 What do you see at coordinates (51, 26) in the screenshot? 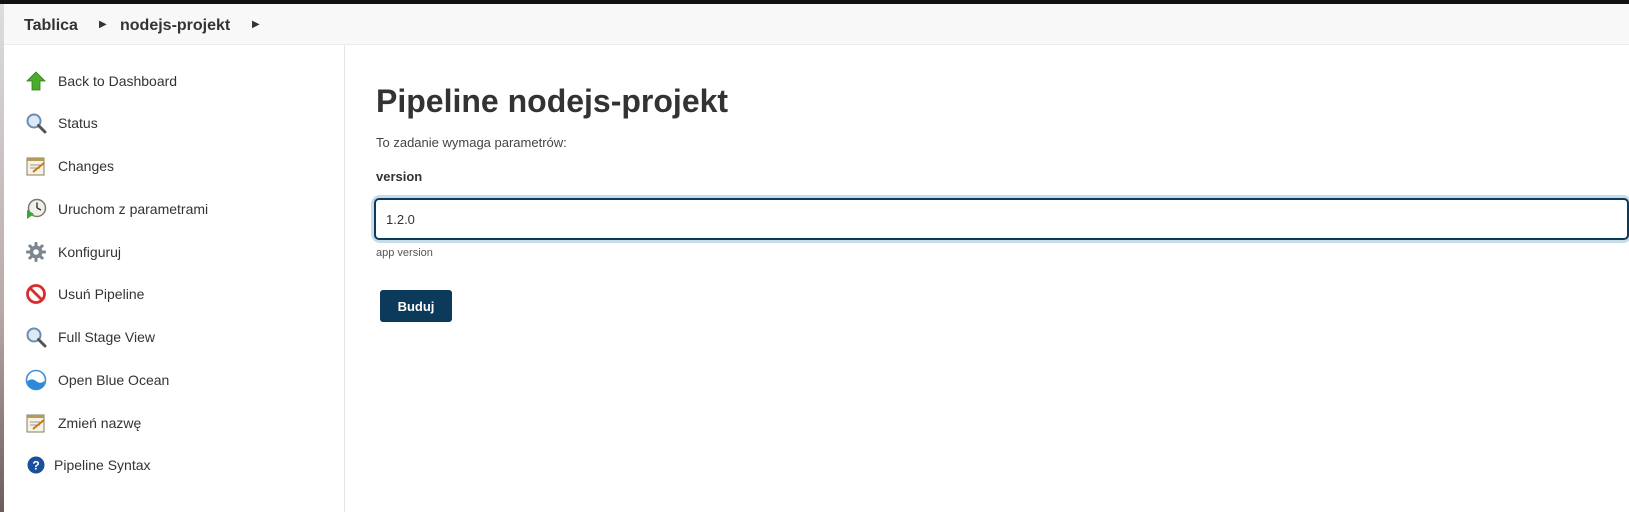
I see `breadcrumb-item-tablica: Tablica` at bounding box center [51, 26].